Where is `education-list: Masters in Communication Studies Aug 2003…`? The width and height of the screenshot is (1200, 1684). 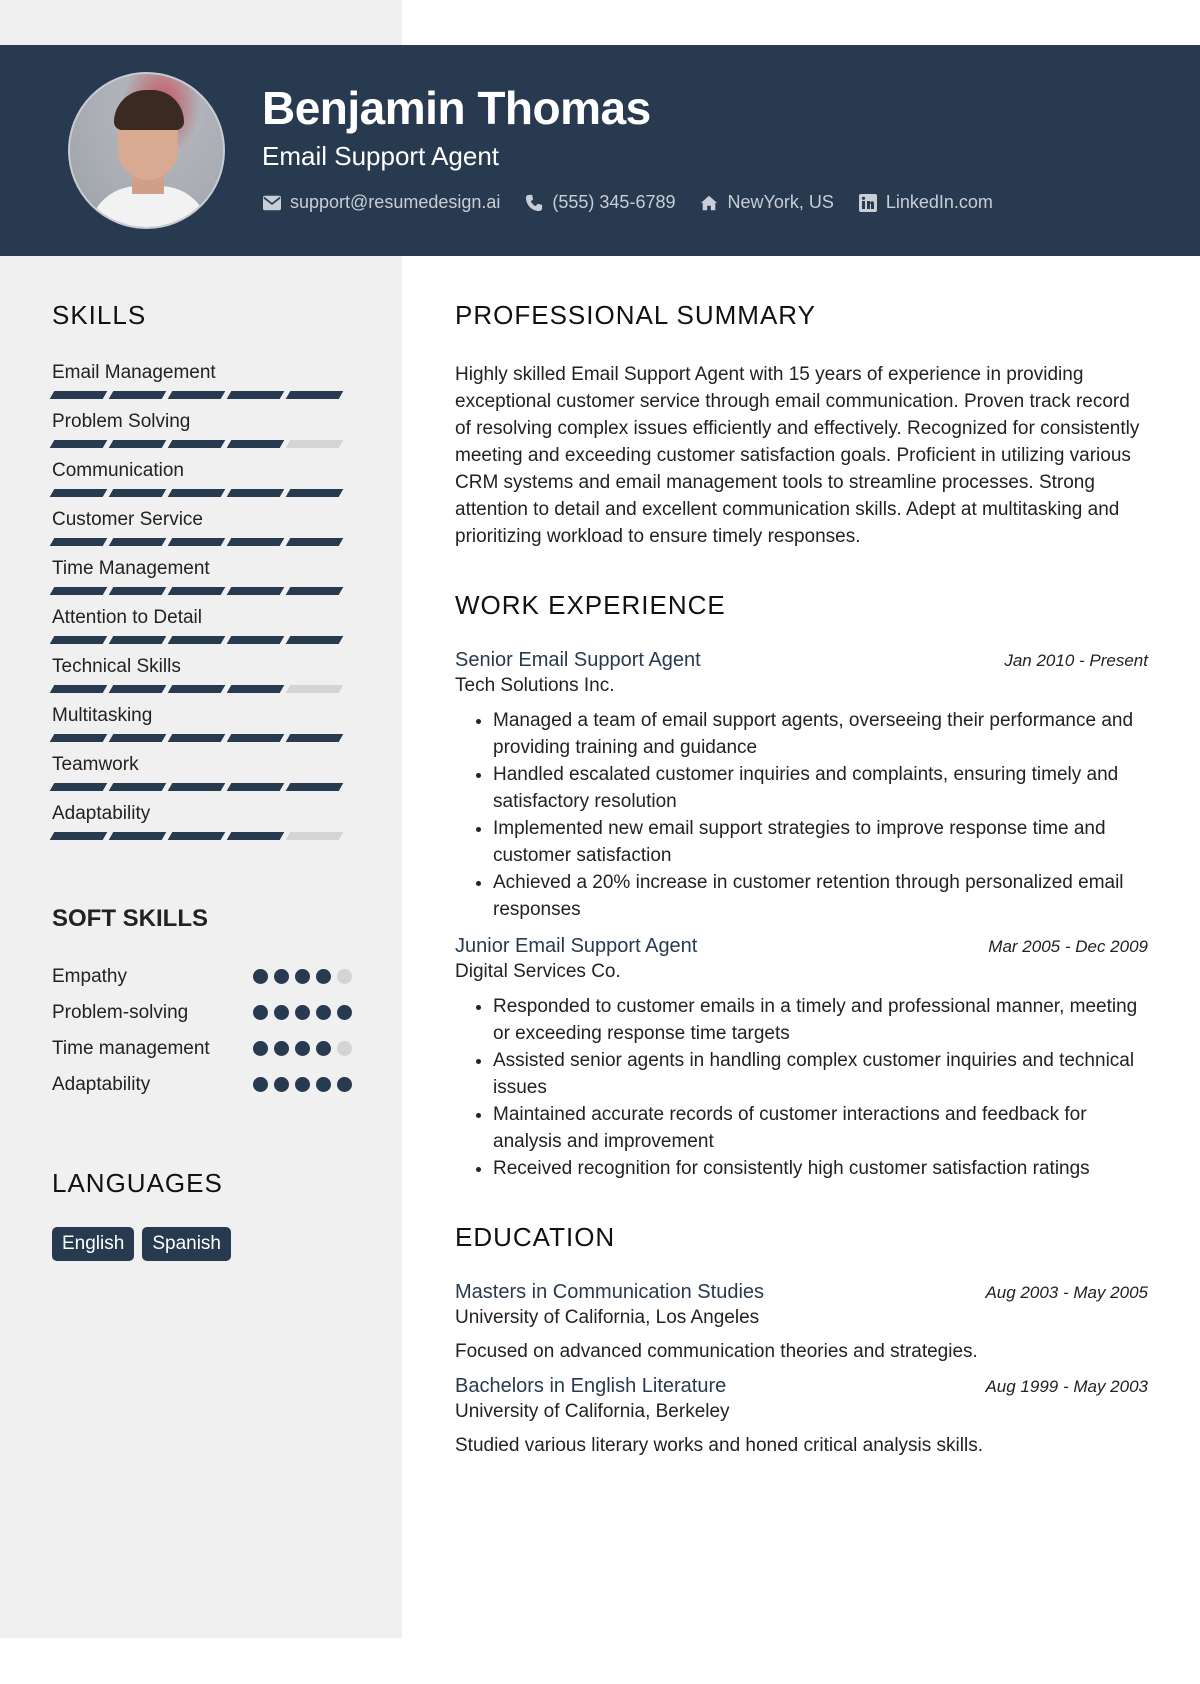 education-list: Masters in Communication Studies Aug 2003… is located at coordinates (801, 1369).